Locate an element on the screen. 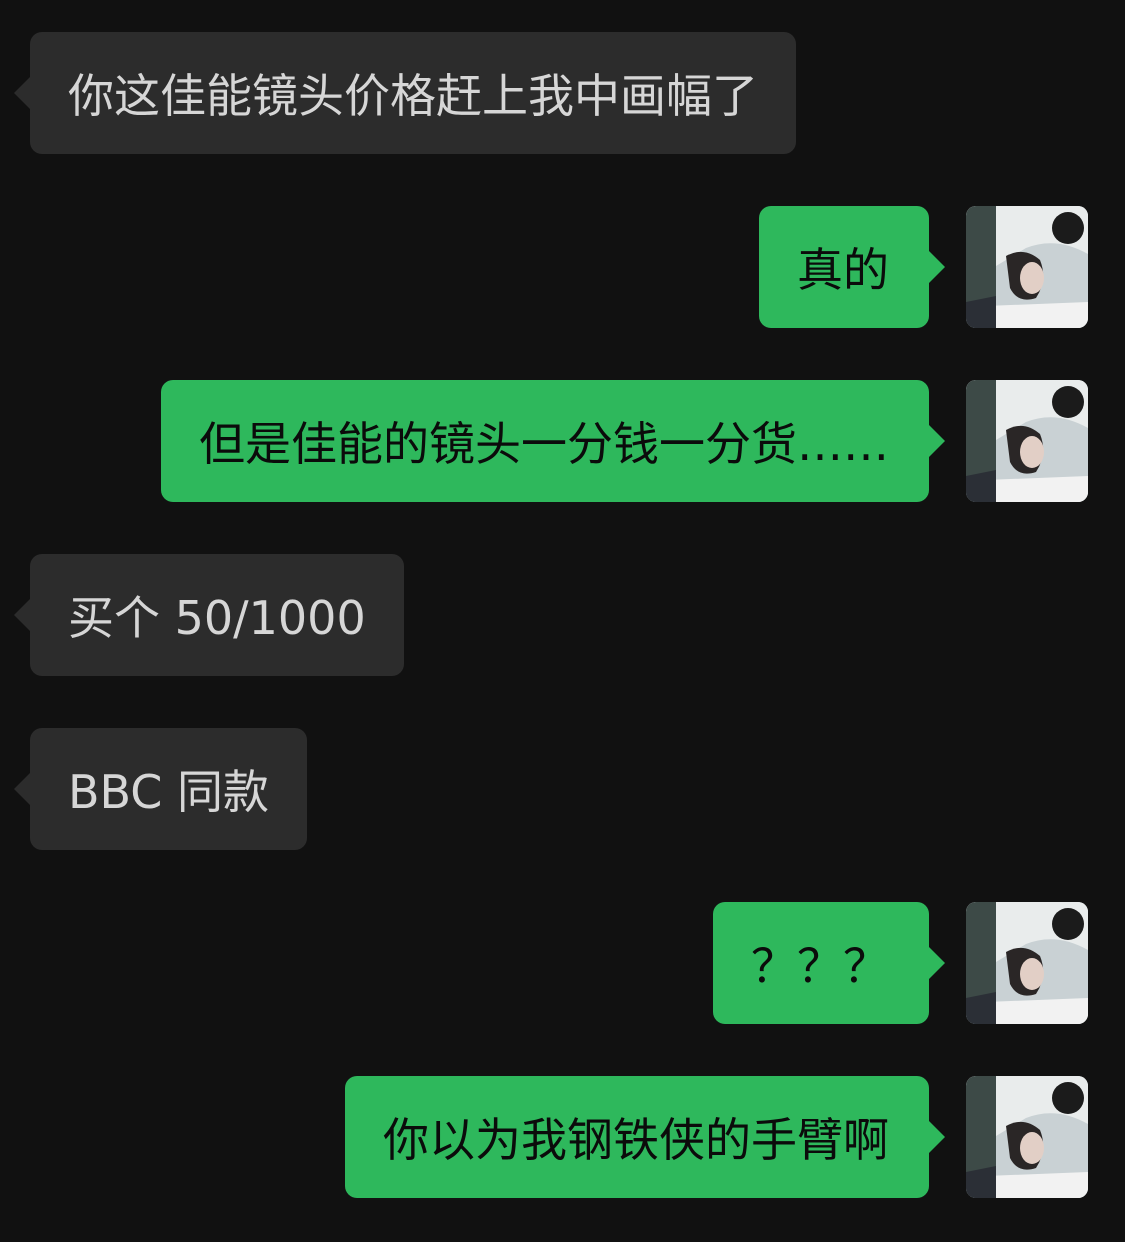 Image resolution: width=1125 pixels, height=1242 pixels. message-bubble-incoming: 你这佳能镜头价格赶上我中画幅了 is located at coordinates (405, 93).